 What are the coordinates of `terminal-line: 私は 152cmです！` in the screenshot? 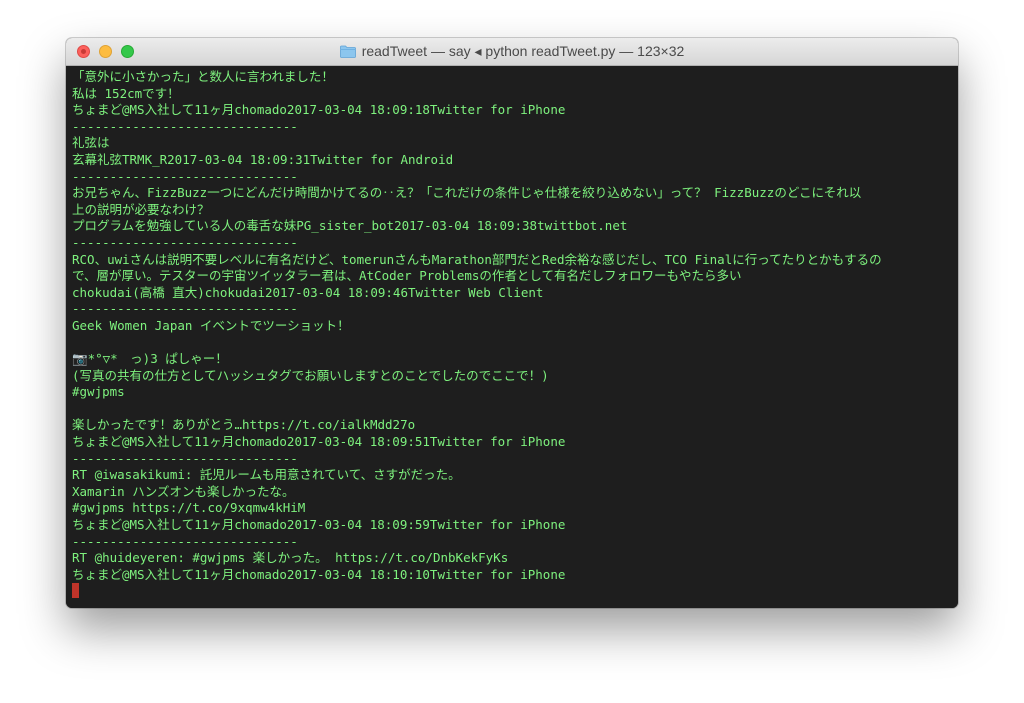 It's located at (126, 93).